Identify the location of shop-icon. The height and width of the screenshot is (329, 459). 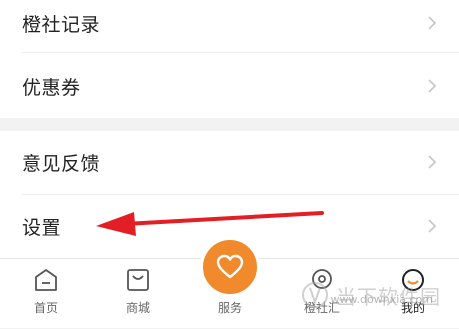
(138, 280).